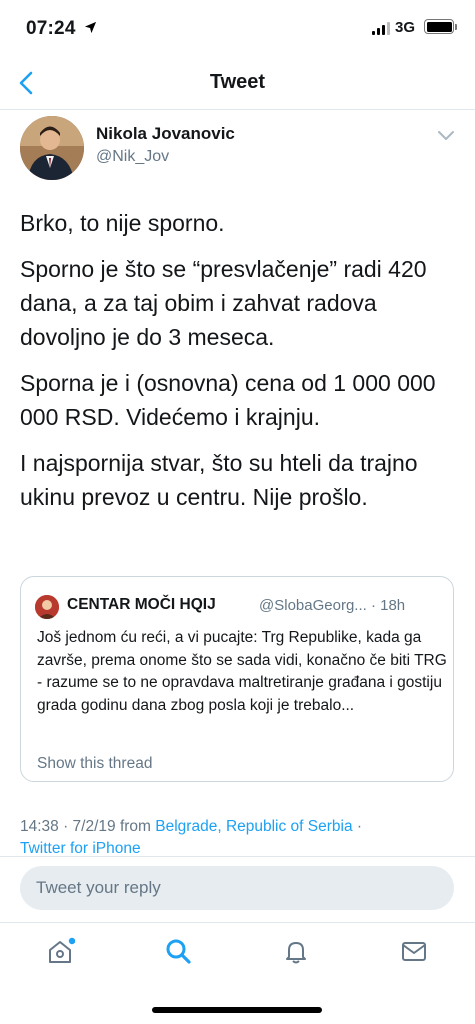 This screenshot has width=475, height=1024. Describe the element at coordinates (122, 223) in the screenshot. I see `tweet-paragraph: Brko, to nije sporno.` at that location.